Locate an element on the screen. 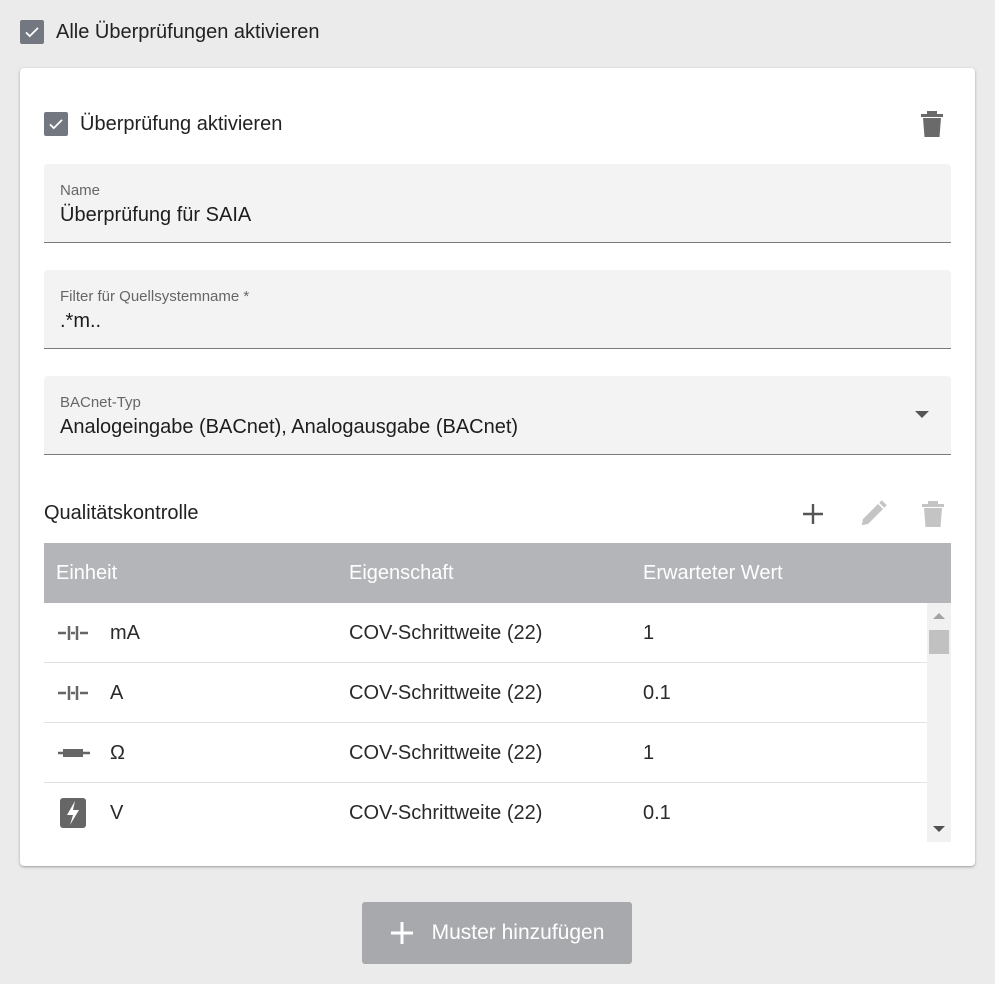 The width and height of the screenshot is (995, 984). check-header: Überprüfung aktivieren is located at coordinates (497, 124).